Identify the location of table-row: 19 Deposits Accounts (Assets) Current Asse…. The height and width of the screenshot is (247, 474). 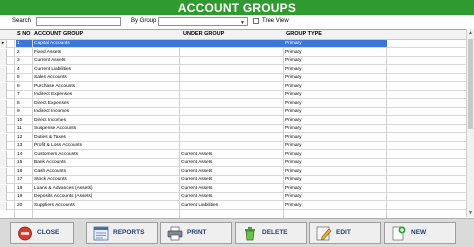
(237, 197).